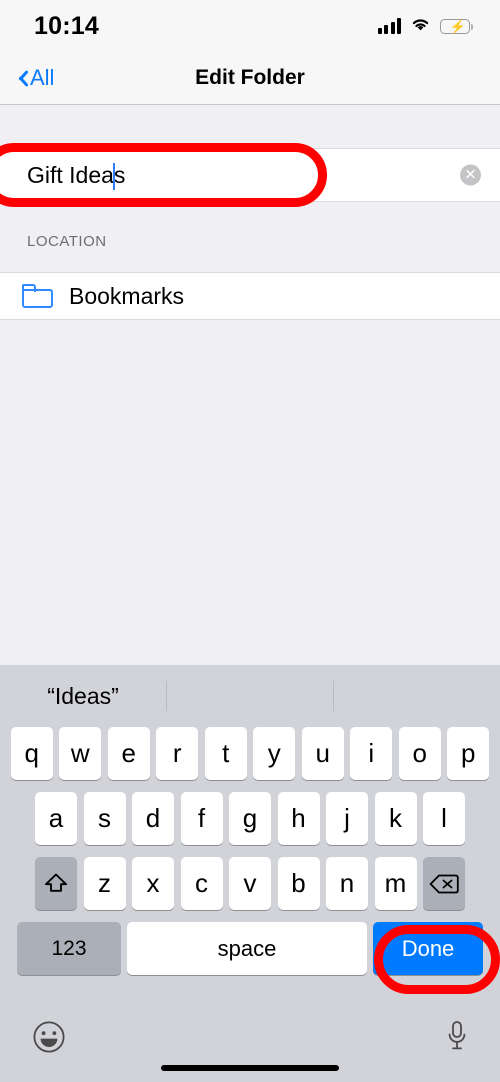  I want to click on key-h: h, so click(298, 818).